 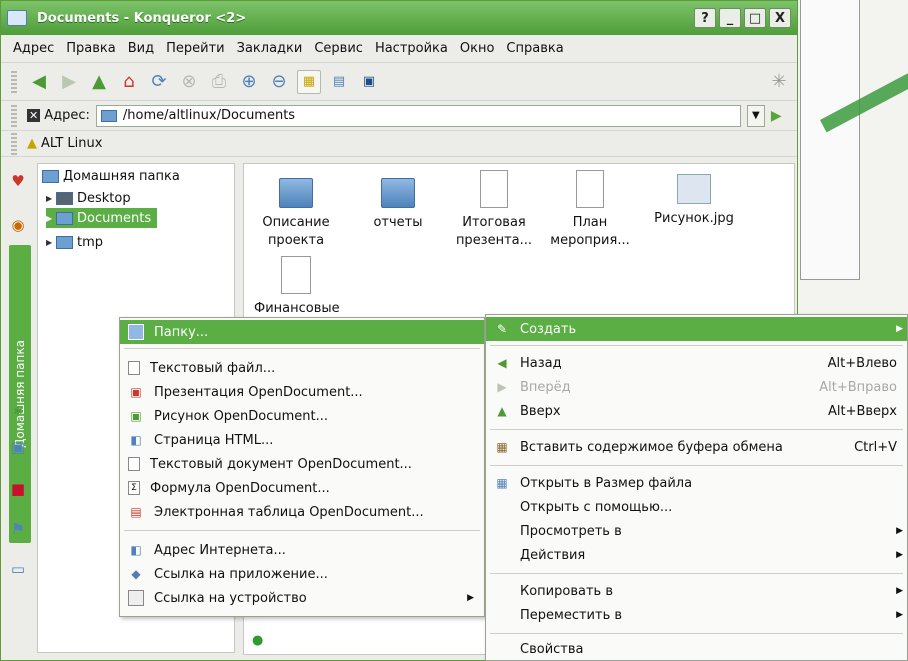 I want to click on address-value: /home/altlinux/Documents, so click(x=209, y=115).